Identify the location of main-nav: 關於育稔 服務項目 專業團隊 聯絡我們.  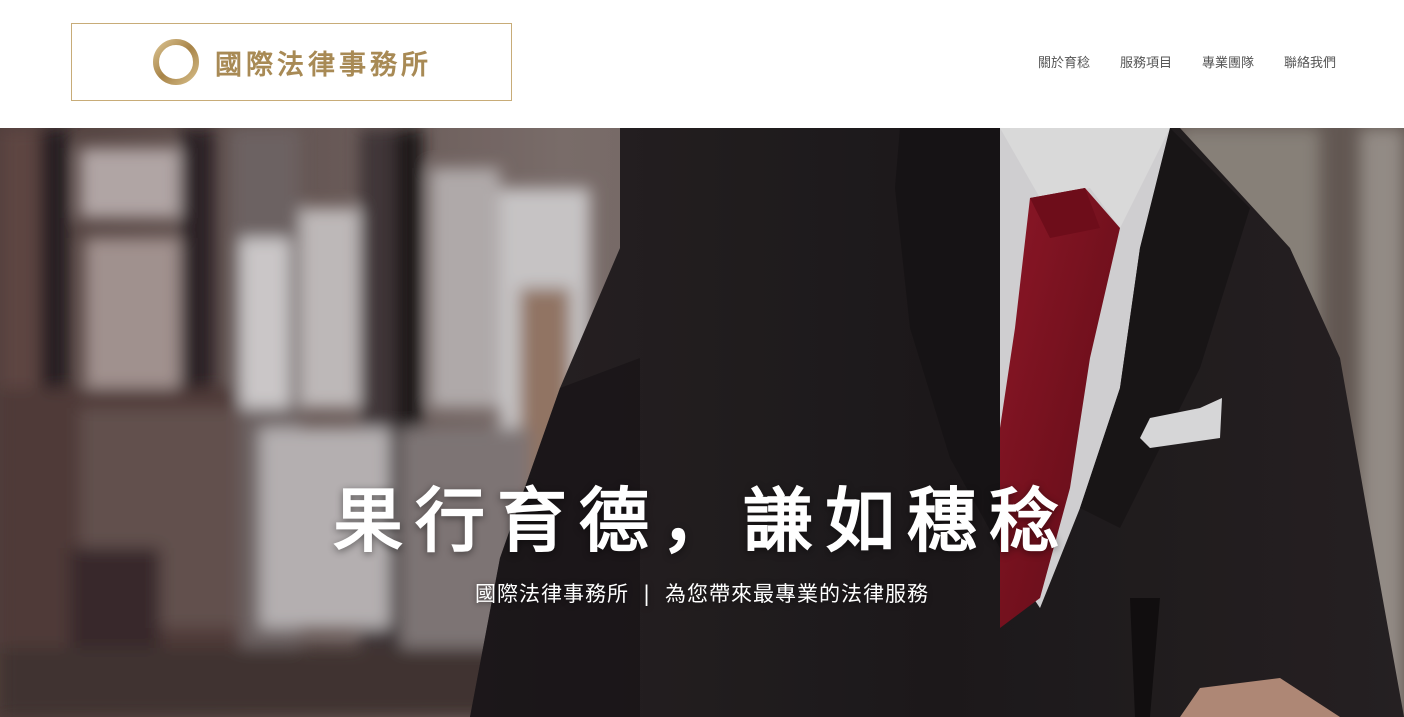
(1187, 61).